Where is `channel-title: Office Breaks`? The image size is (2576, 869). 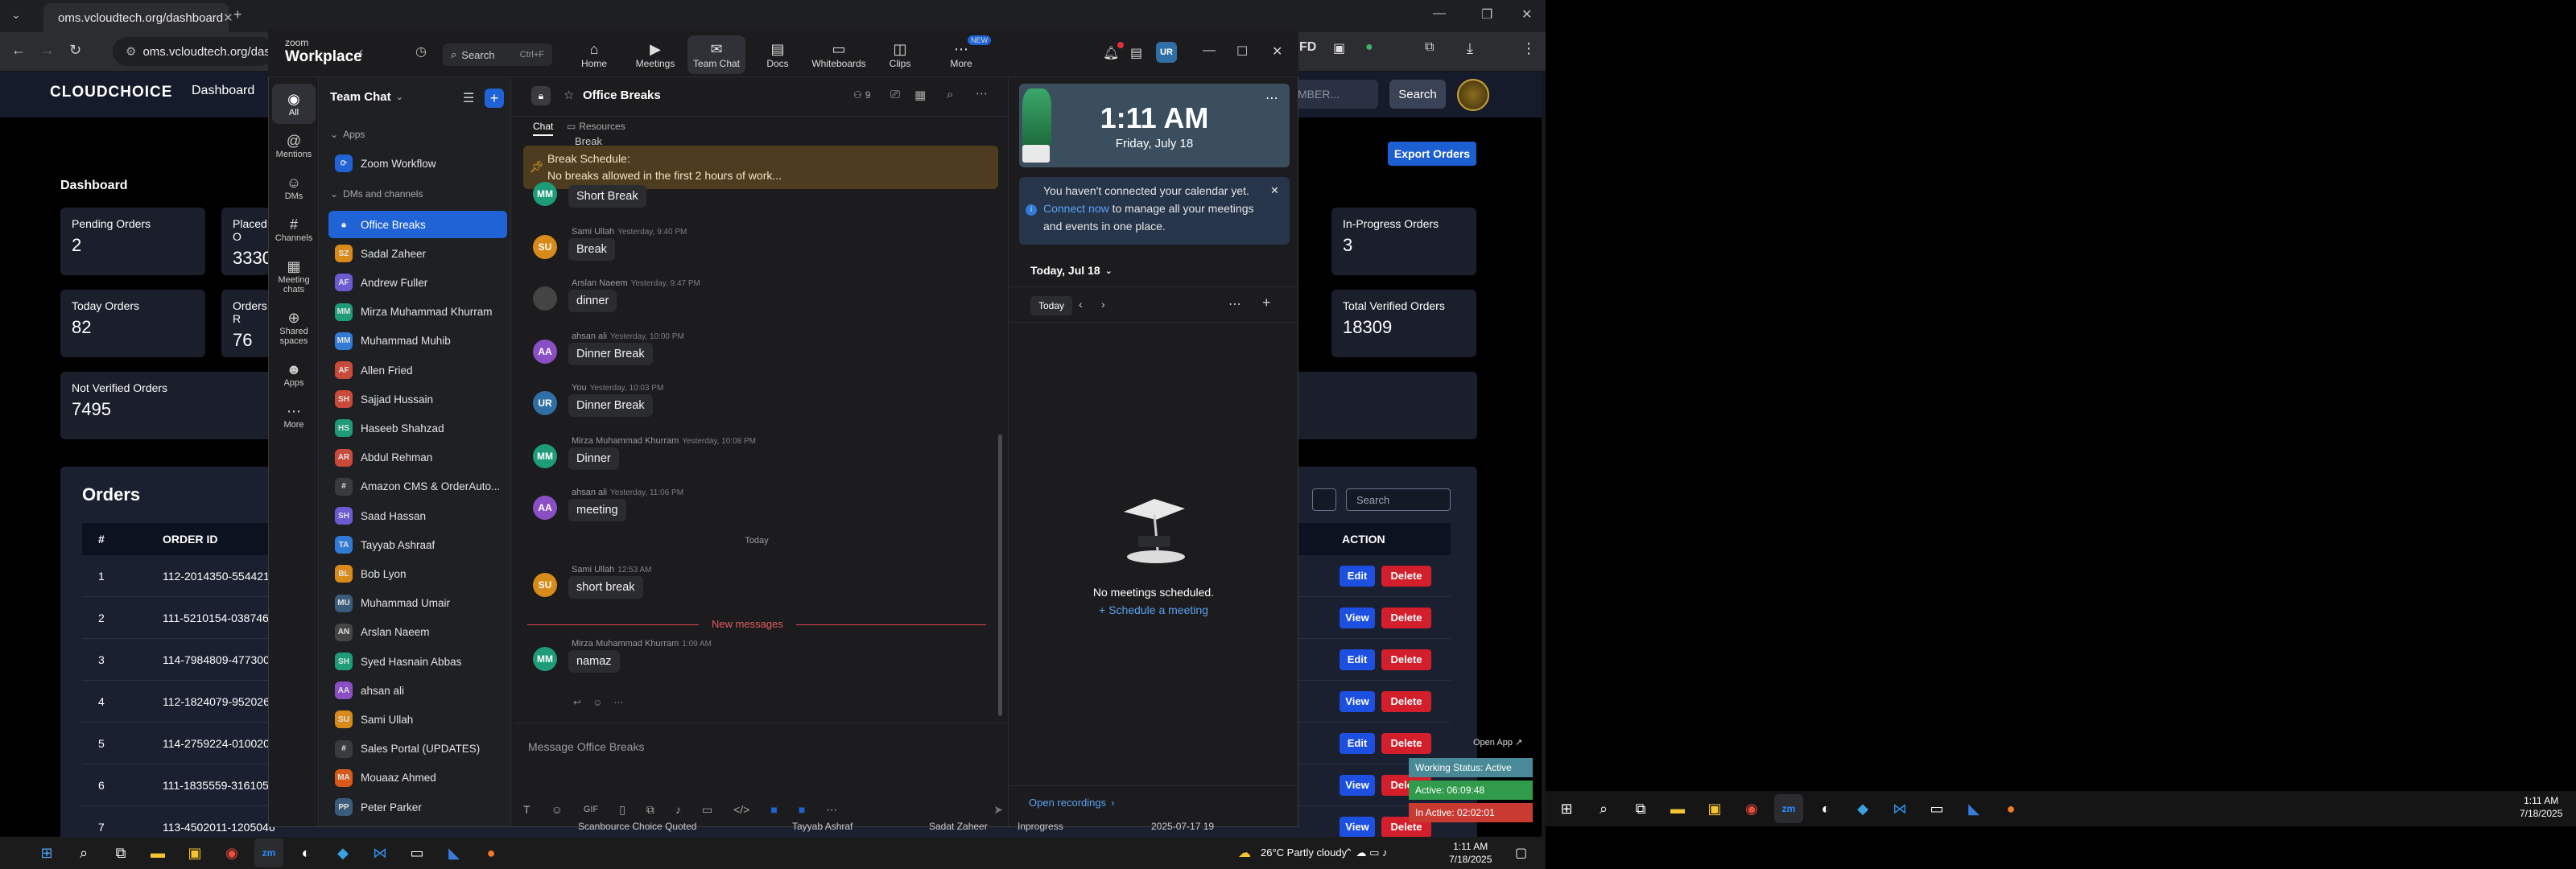
channel-title: Office Breaks is located at coordinates (622, 95).